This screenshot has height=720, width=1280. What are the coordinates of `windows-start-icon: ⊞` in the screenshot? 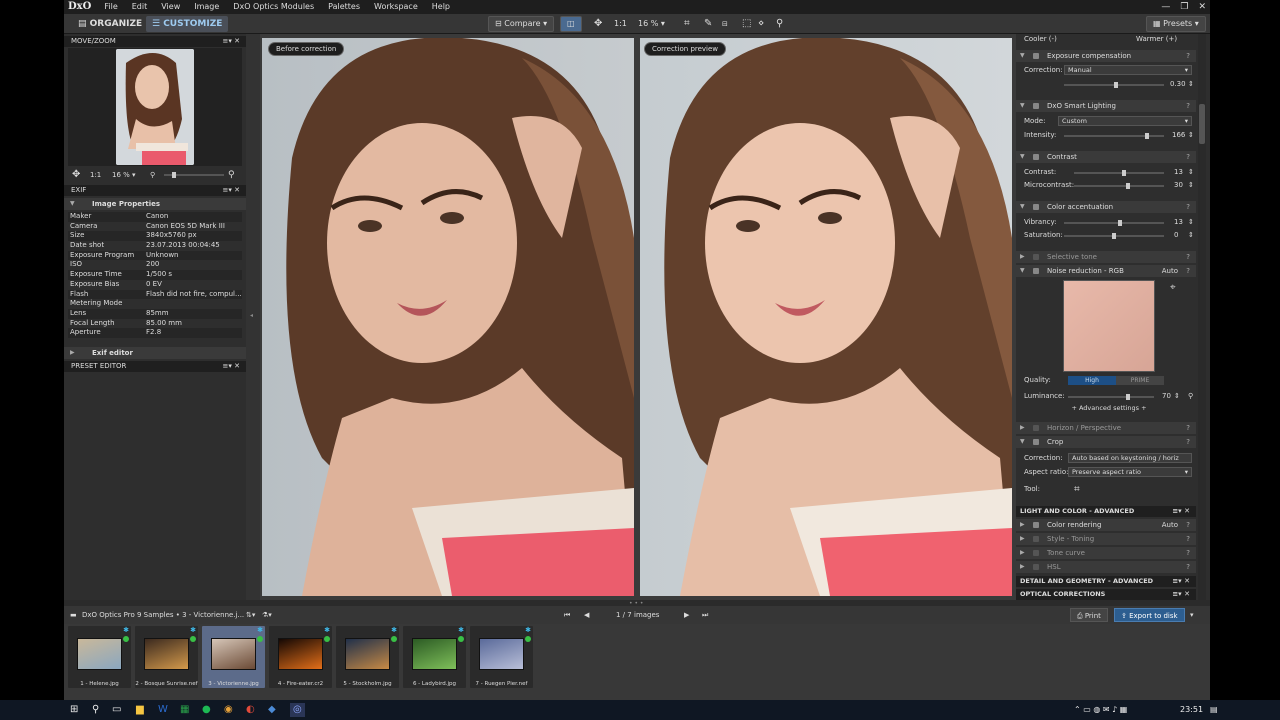 It's located at (74, 710).